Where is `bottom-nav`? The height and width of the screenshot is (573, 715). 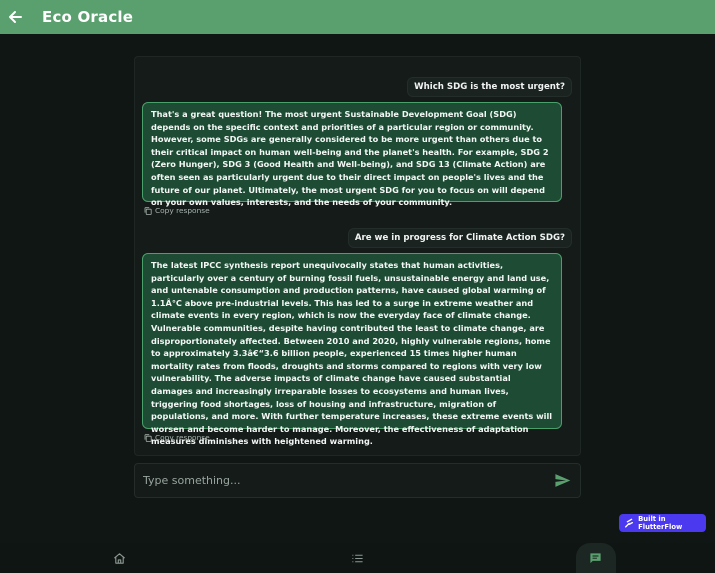 bottom-nav is located at coordinates (357, 558).